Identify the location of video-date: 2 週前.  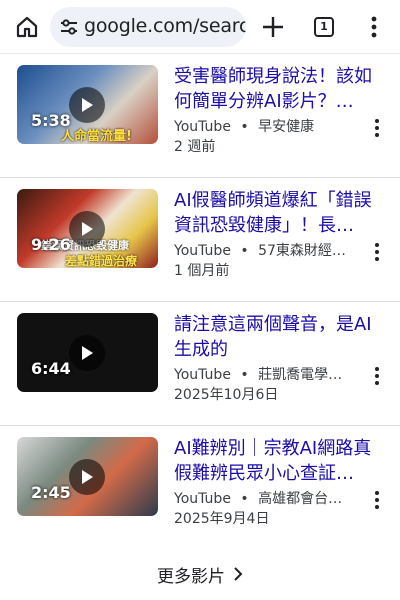
(195, 147).